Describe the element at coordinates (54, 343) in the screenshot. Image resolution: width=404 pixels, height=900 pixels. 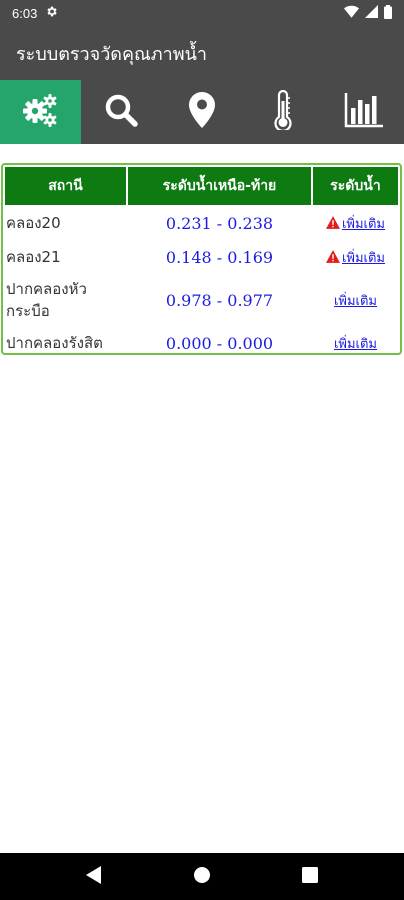
I see `station-name: ปากคลองรังสิต` at that location.